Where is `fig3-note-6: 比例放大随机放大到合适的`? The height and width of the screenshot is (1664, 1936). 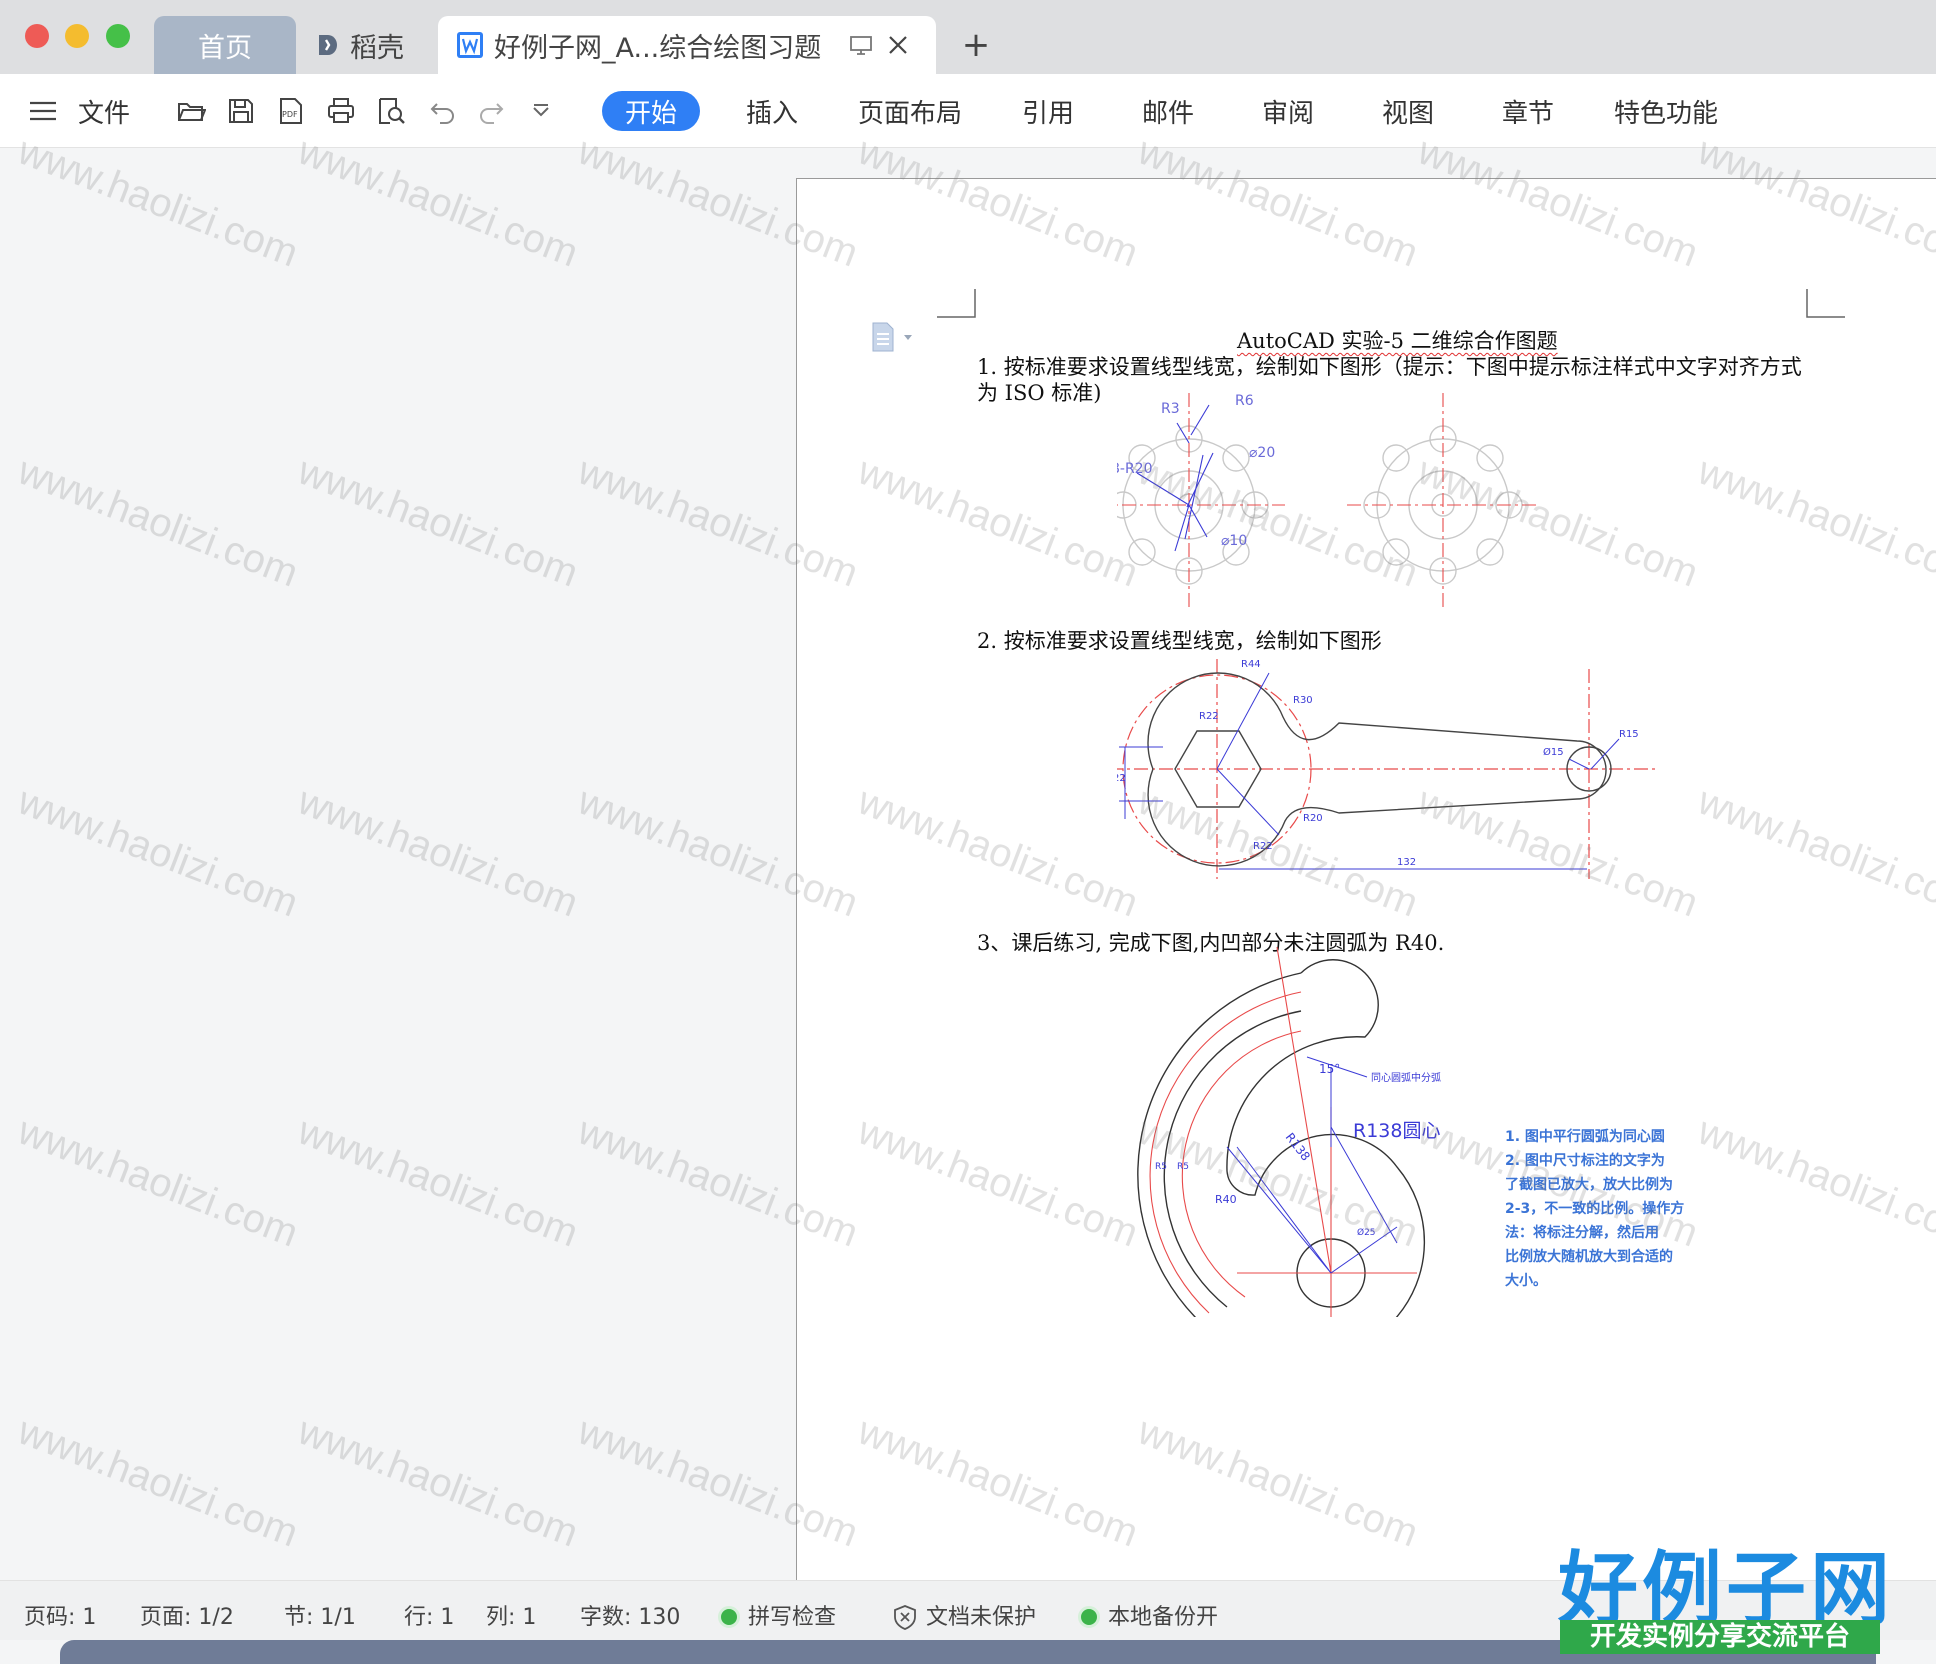
fig3-note-6: 比例放大随机放大到合适的 is located at coordinates (1589, 1256).